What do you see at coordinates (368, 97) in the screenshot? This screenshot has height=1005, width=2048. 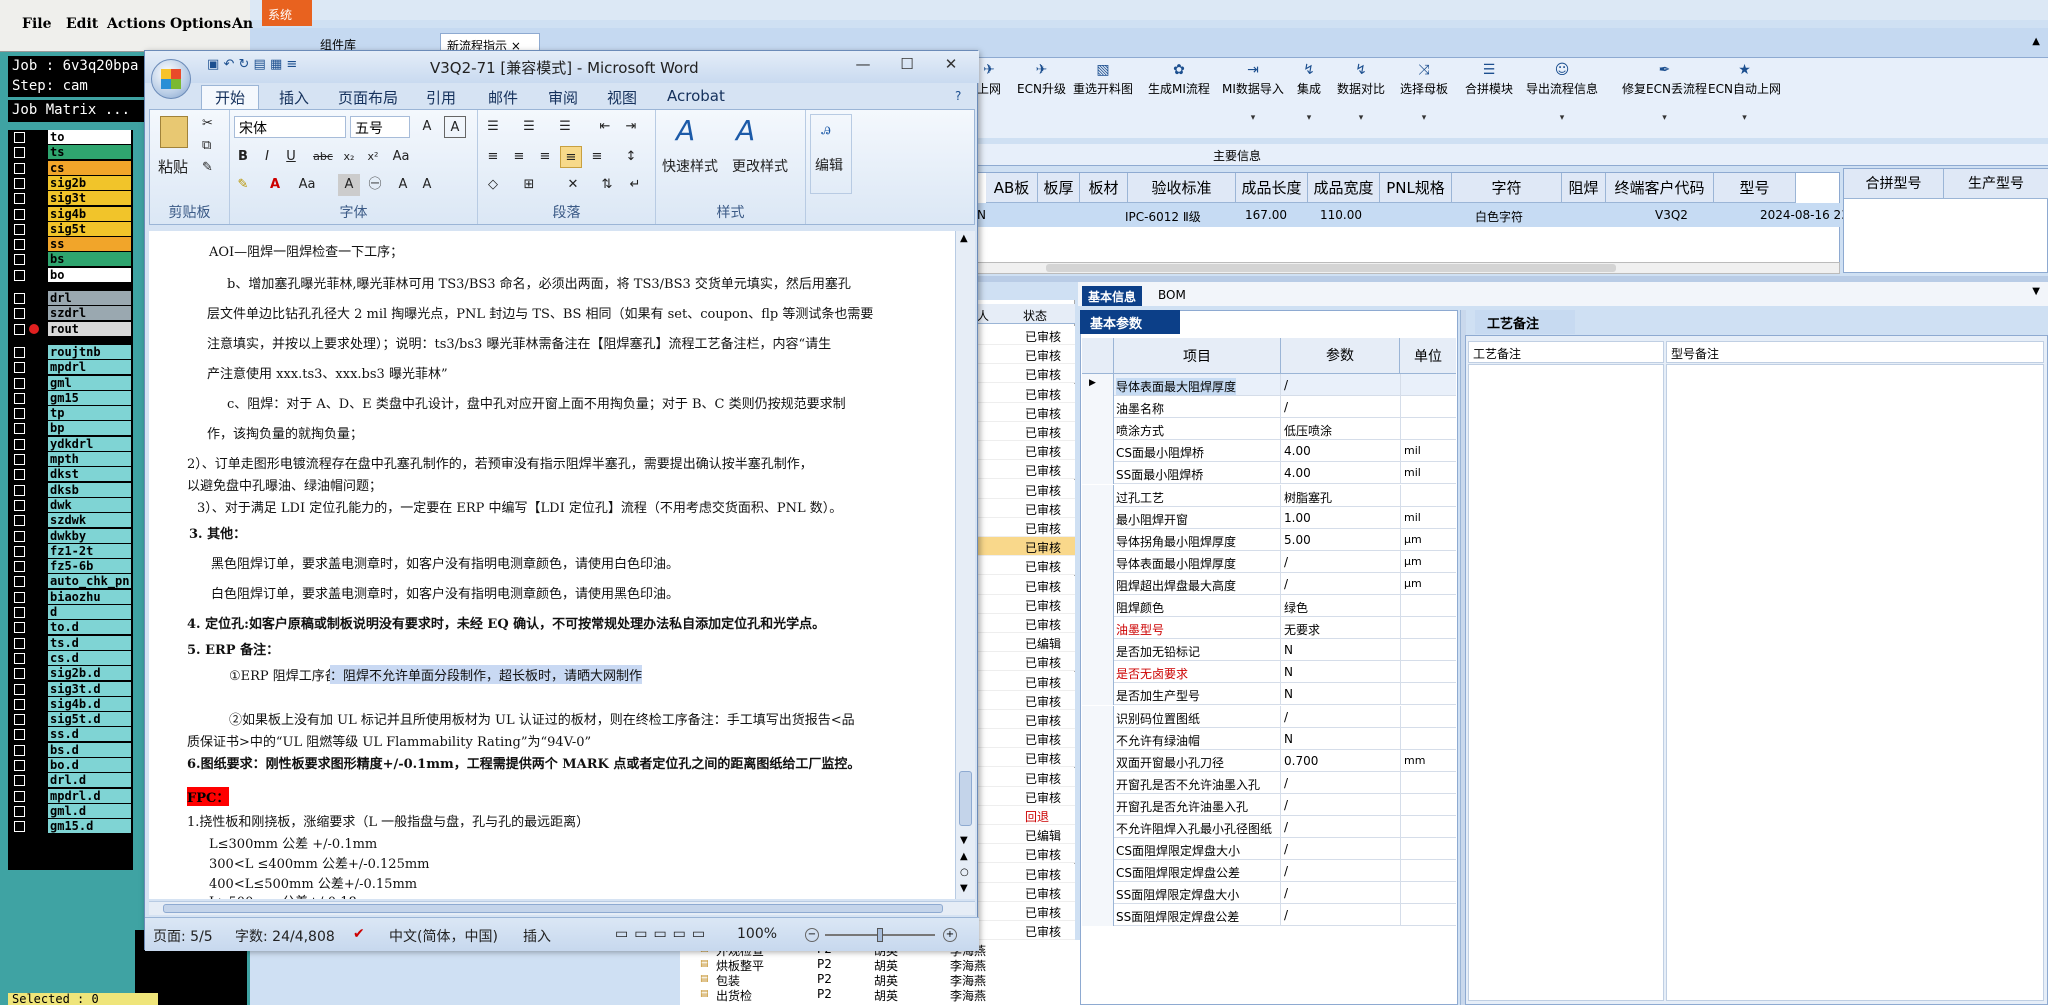 I see `tab-layout: 页面布局` at bounding box center [368, 97].